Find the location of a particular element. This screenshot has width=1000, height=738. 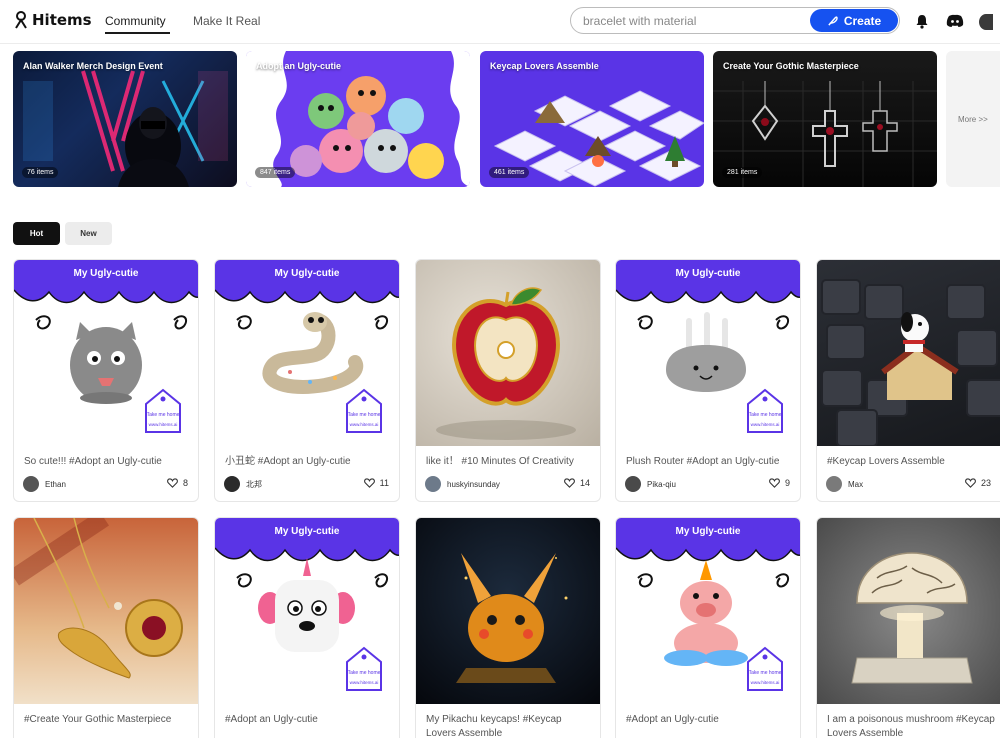

like-button: 9 is located at coordinates (779, 483).